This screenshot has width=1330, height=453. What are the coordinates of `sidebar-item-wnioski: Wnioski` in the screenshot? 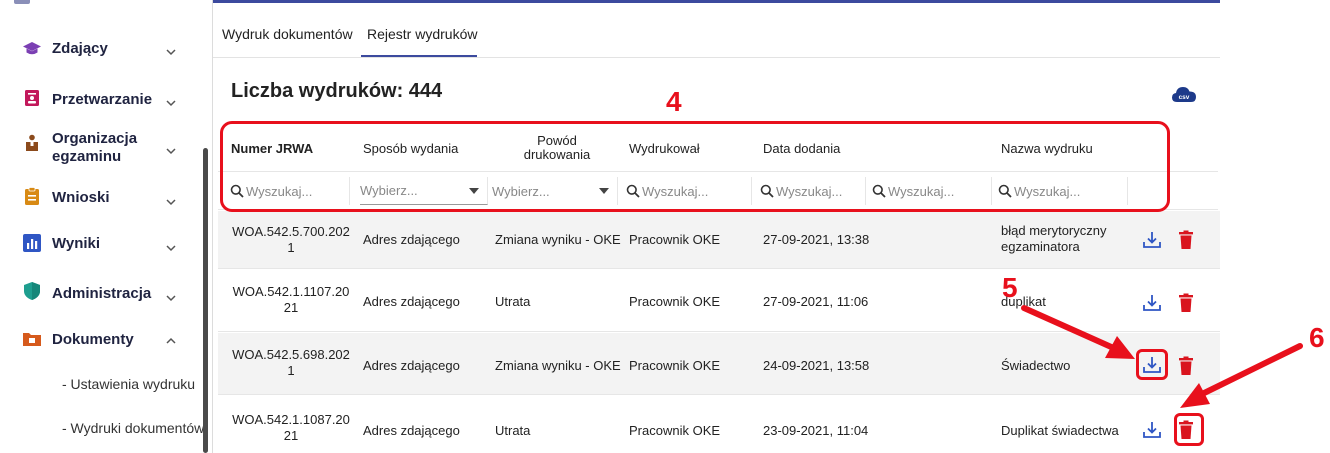 It's located at (100, 197).